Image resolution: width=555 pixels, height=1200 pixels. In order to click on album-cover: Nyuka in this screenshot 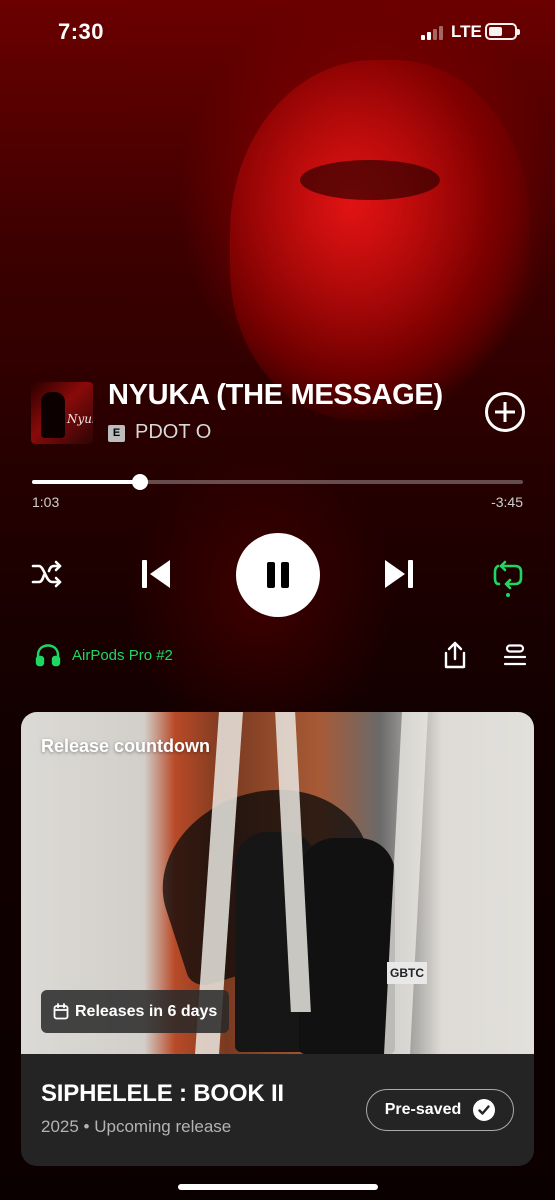, I will do `click(62, 413)`.